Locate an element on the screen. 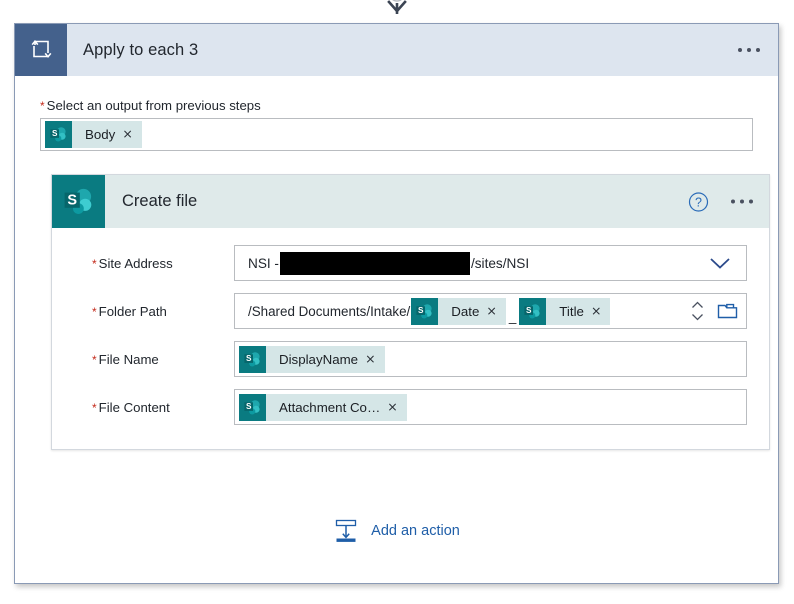  folder-path-static-text: /Shared Documents/Intake/ is located at coordinates (329, 311).